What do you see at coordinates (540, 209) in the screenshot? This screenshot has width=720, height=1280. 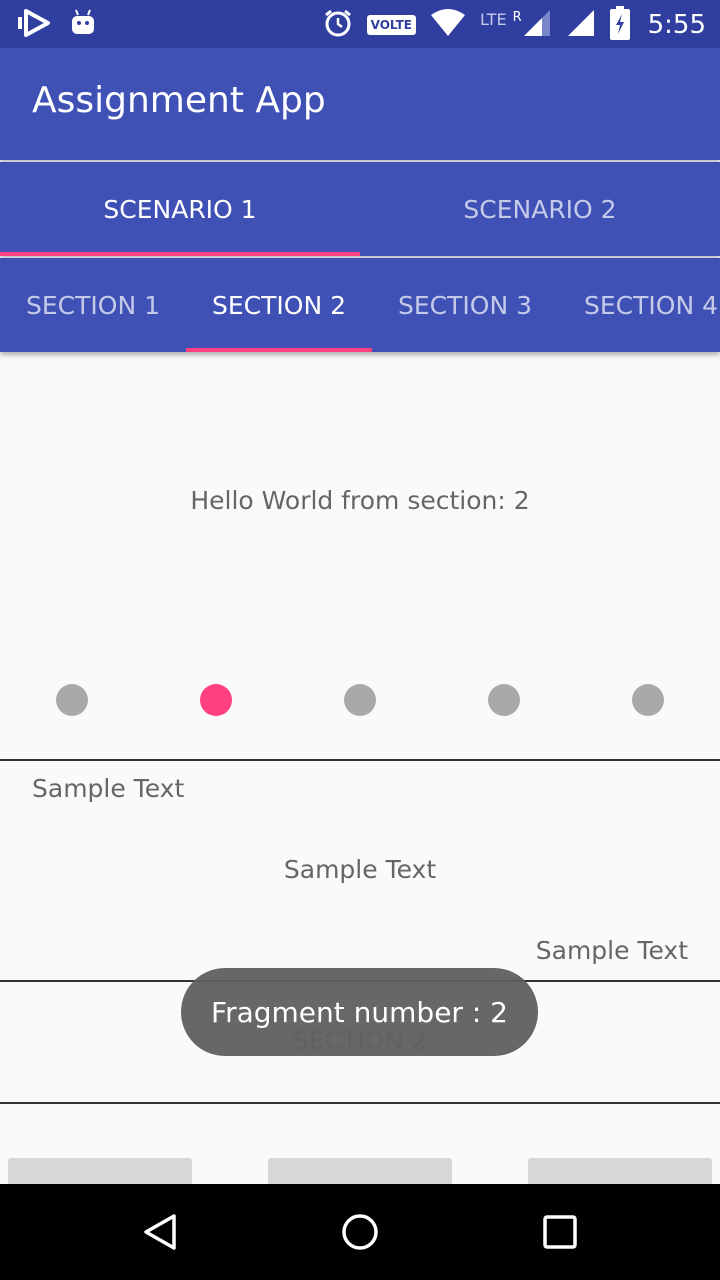 I see `tab-scenario-2: SCENARIO 2` at bounding box center [540, 209].